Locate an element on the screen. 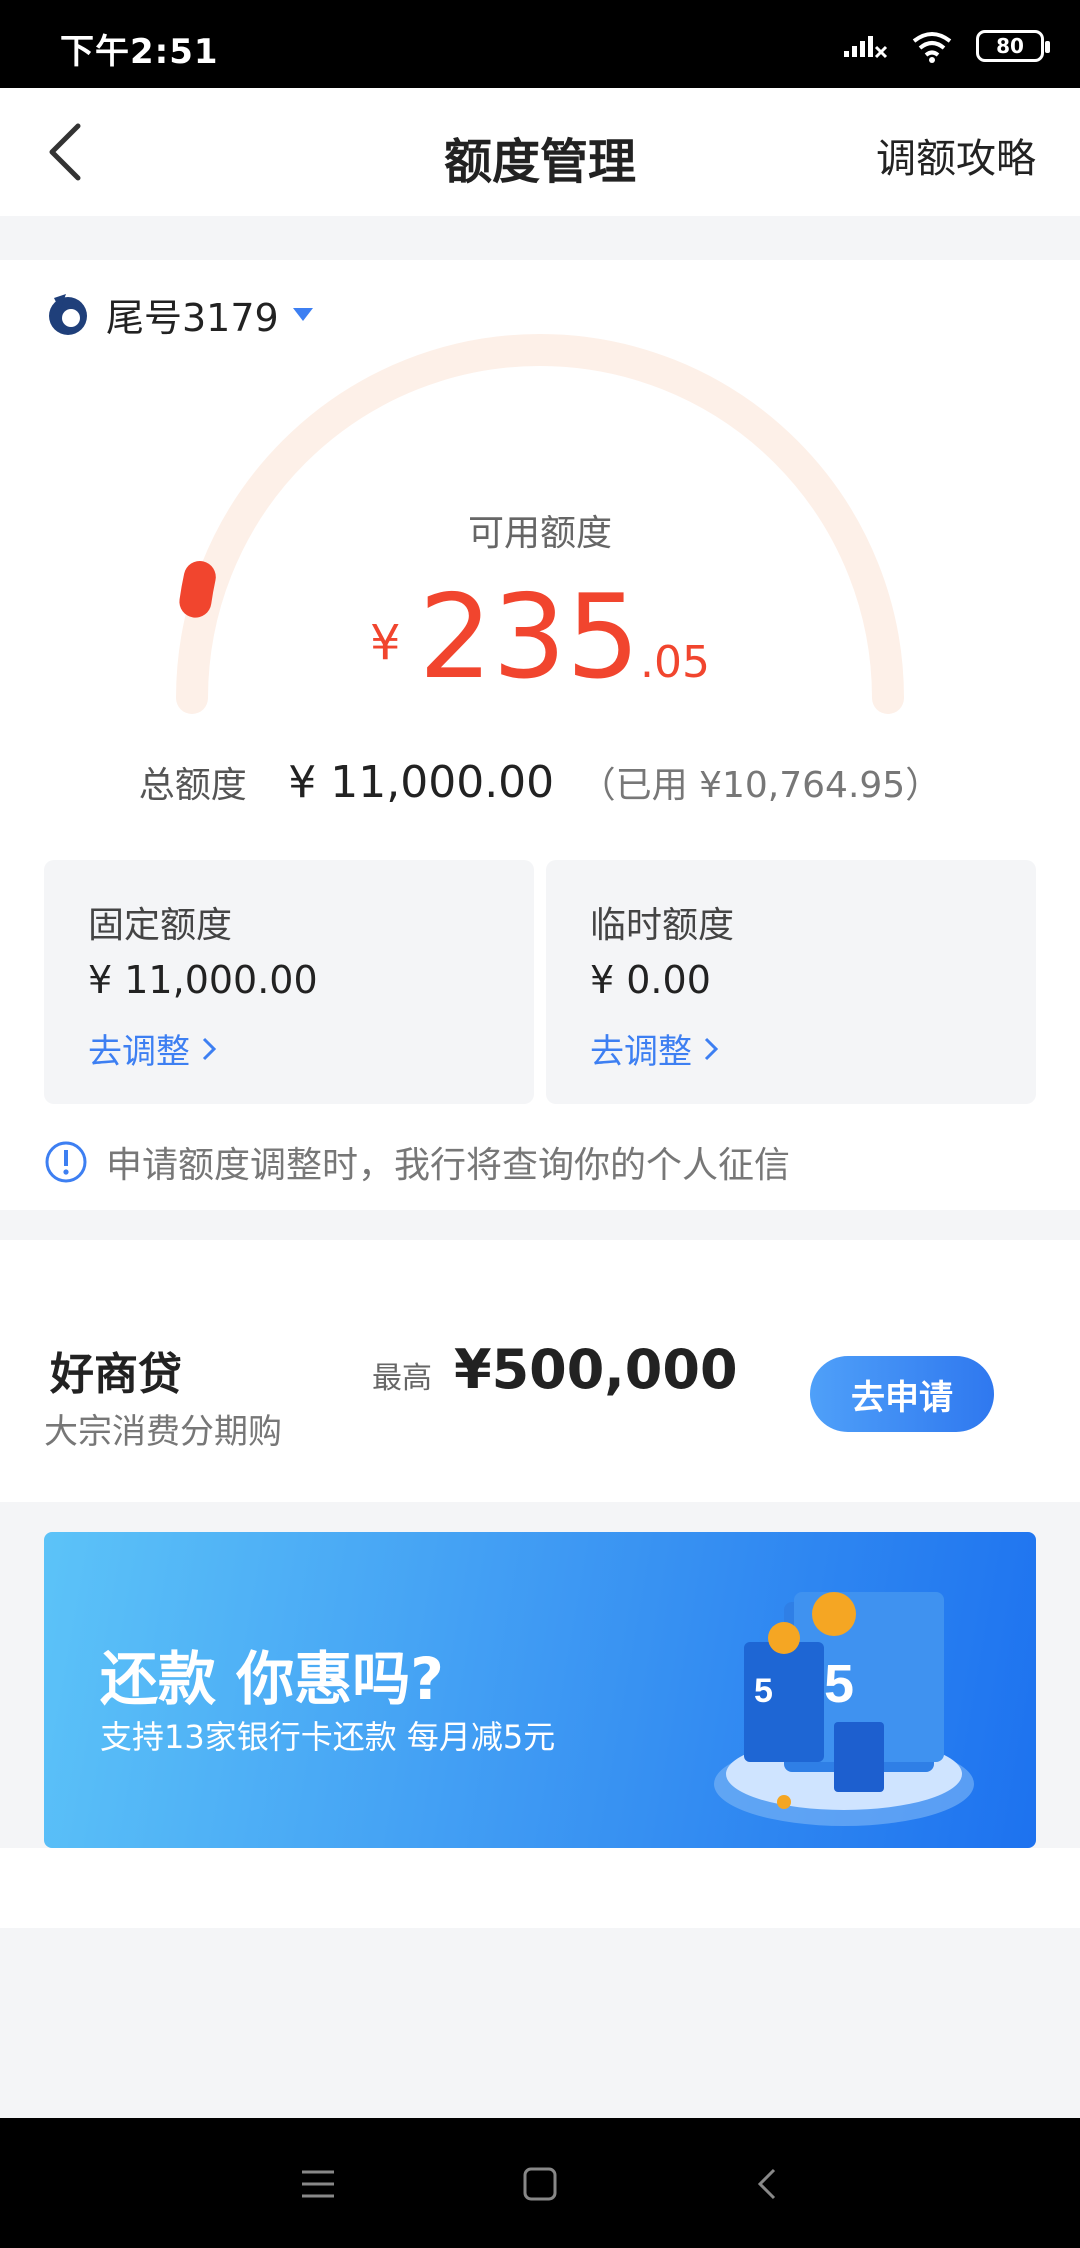 The height and width of the screenshot is (2248, 1080). available-decimal: .05 is located at coordinates (674, 662).